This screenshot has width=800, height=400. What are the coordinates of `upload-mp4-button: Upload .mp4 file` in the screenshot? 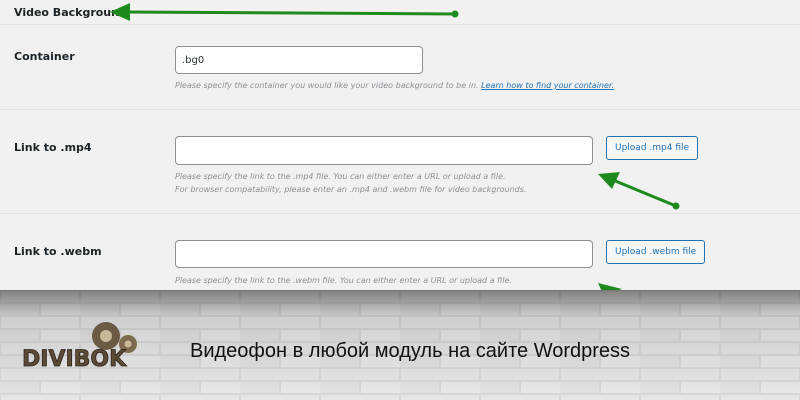 It's located at (652, 148).